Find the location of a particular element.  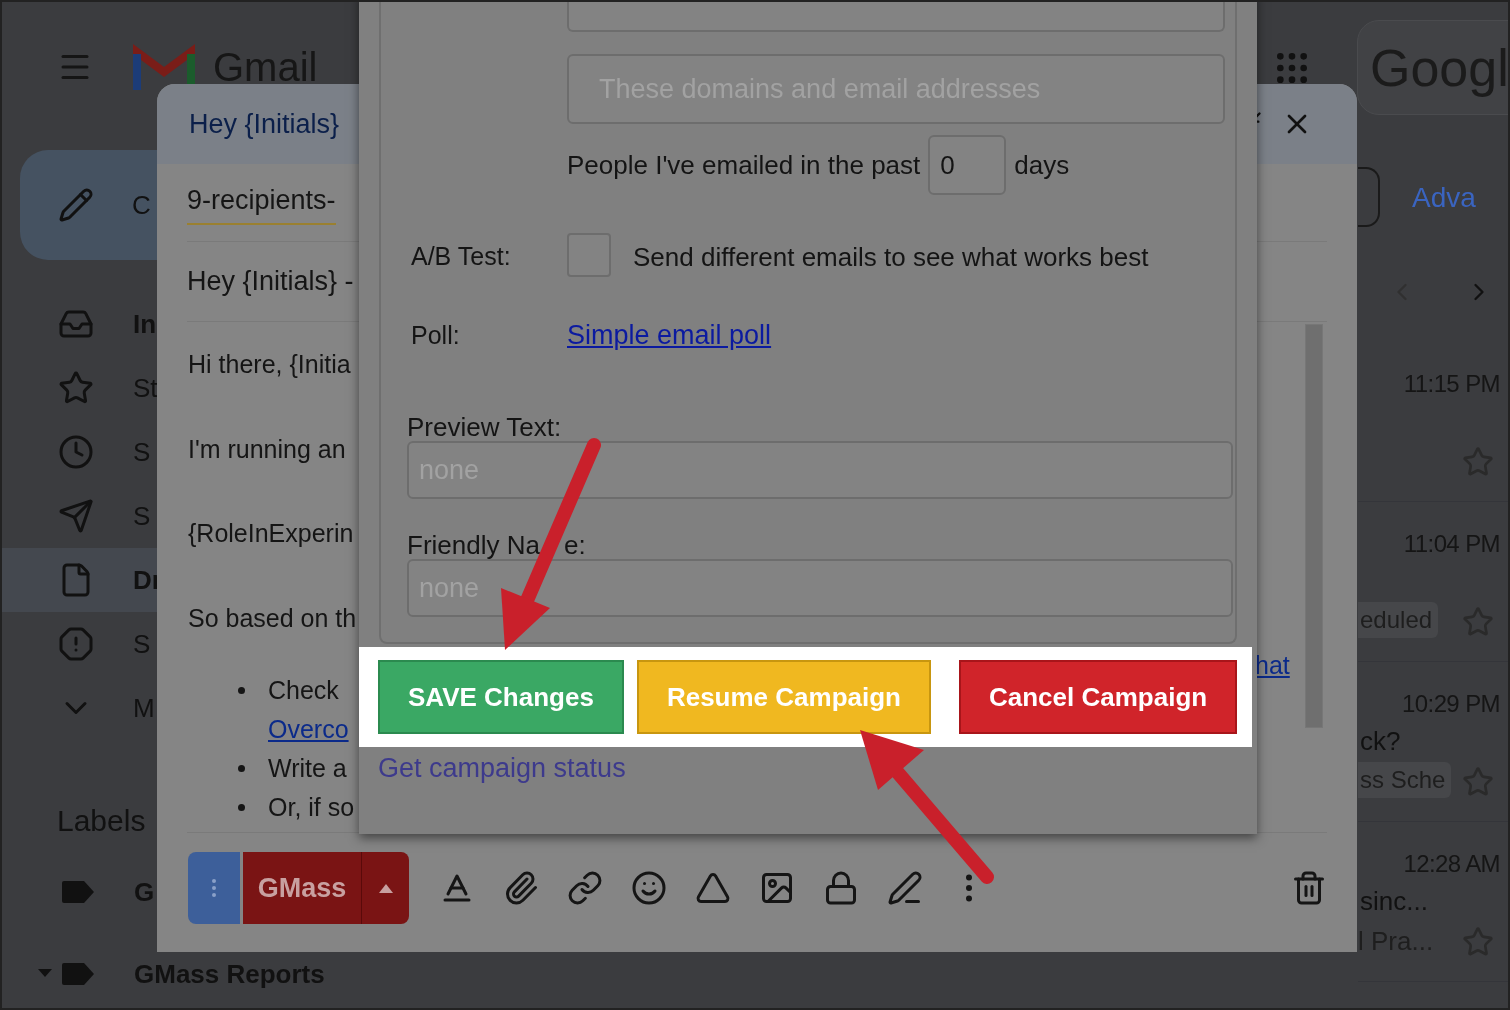

days-label: days is located at coordinates (1042, 165).